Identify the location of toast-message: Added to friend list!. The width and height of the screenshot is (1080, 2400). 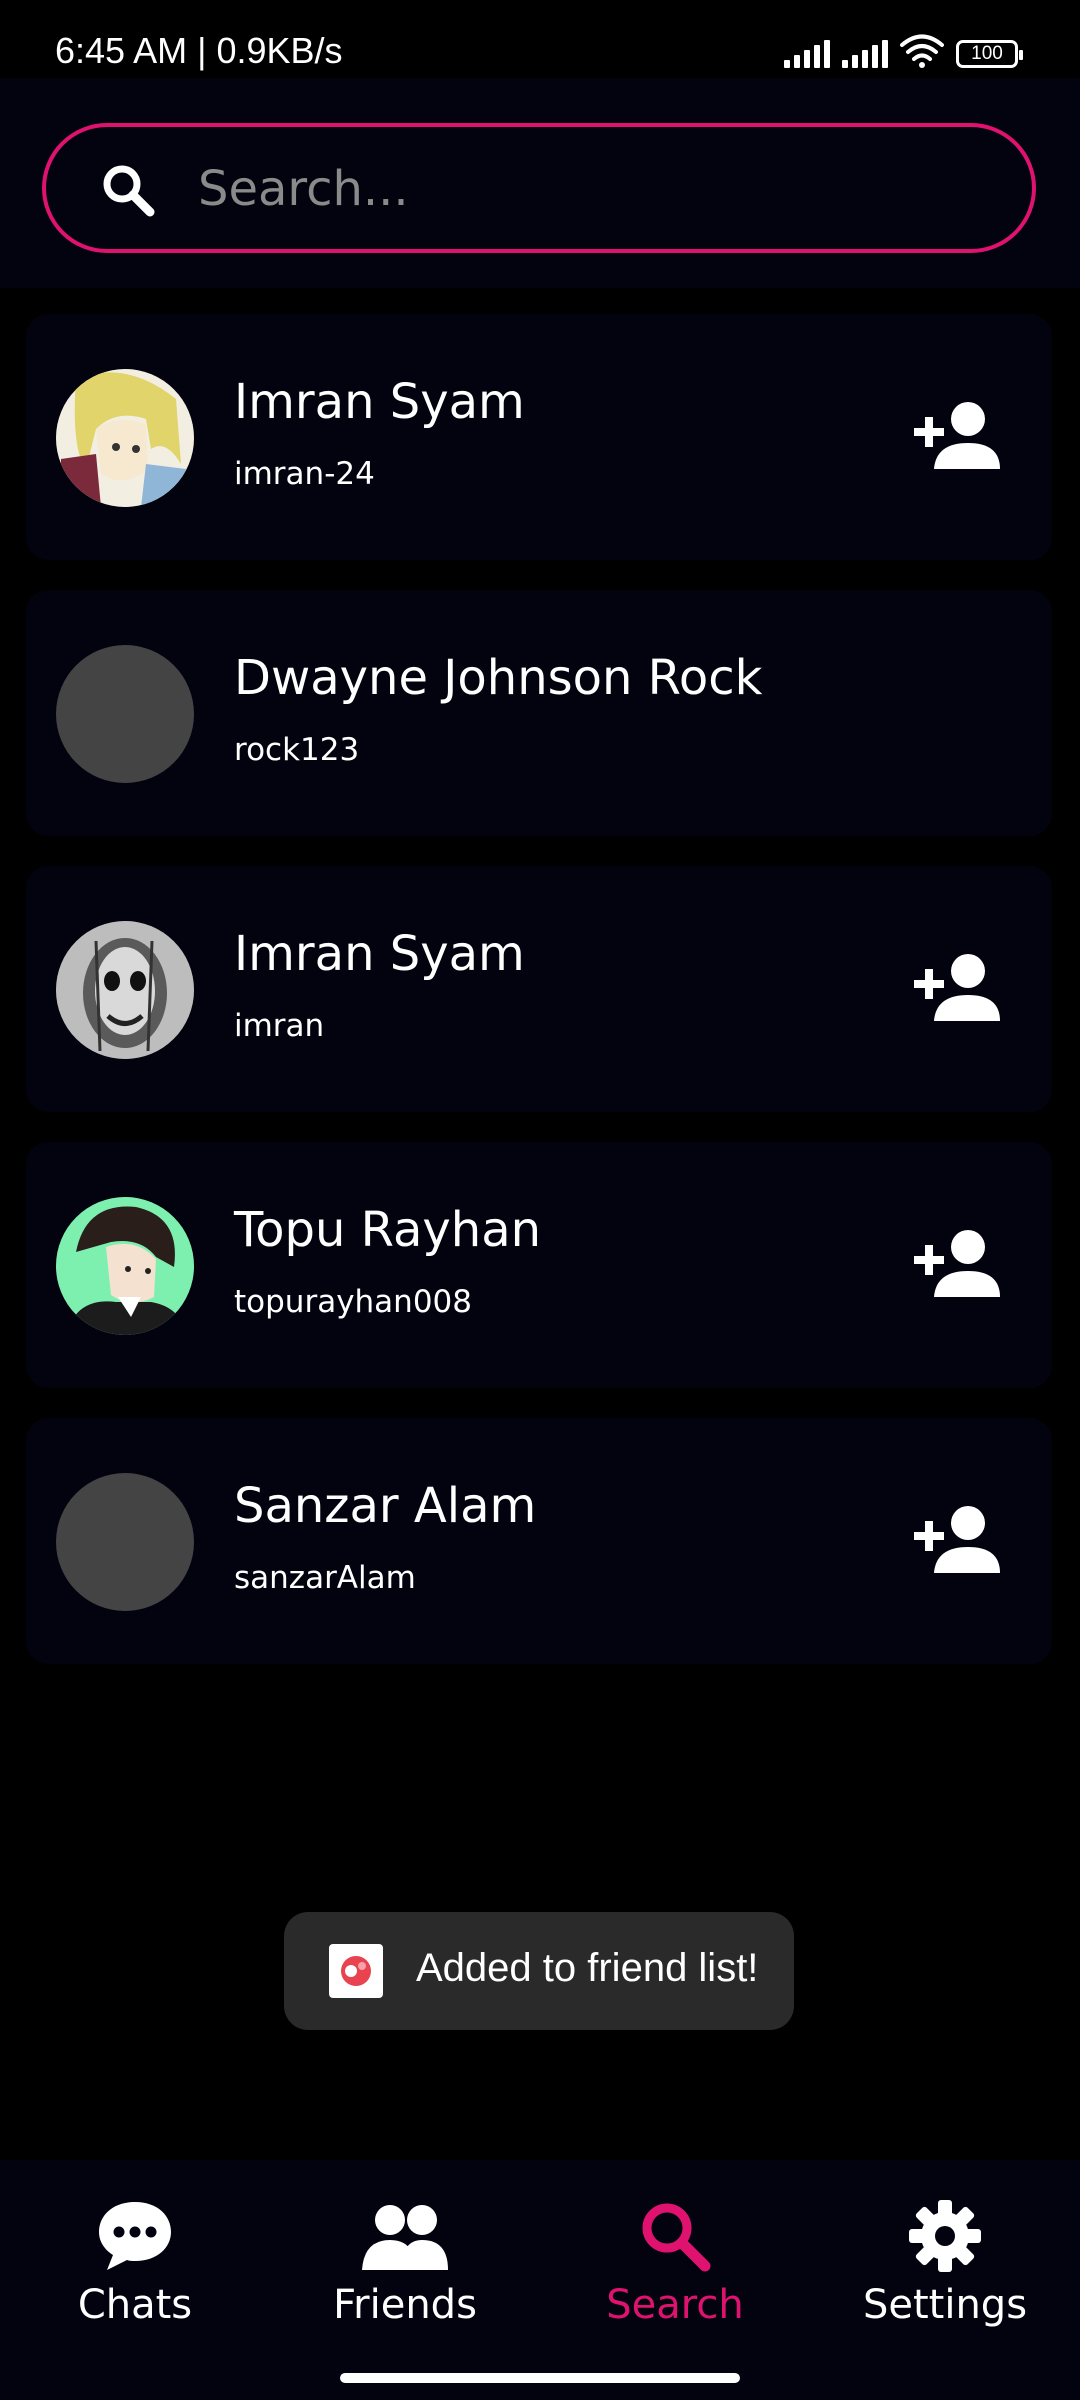
(587, 1968).